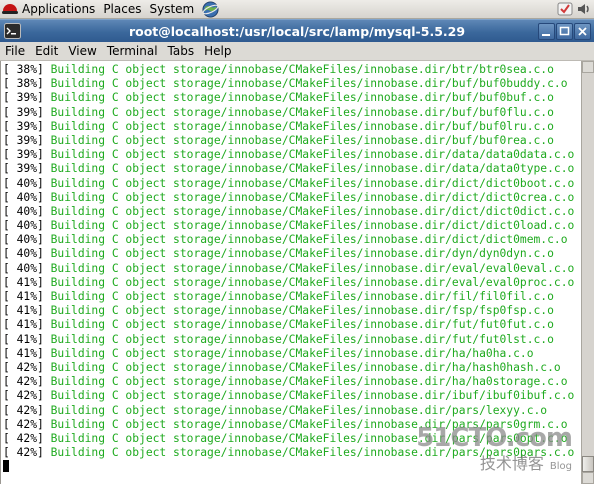 This screenshot has height=484, width=594. What do you see at coordinates (23, 69) in the screenshot?
I see `build-percent: [ 38%]` at bounding box center [23, 69].